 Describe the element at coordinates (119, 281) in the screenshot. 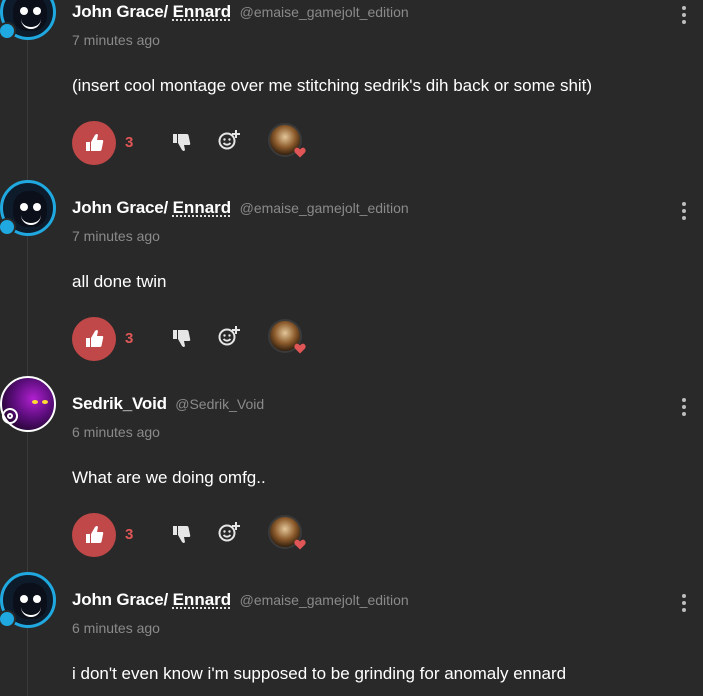

I see `comment-text: all done twin` at that location.